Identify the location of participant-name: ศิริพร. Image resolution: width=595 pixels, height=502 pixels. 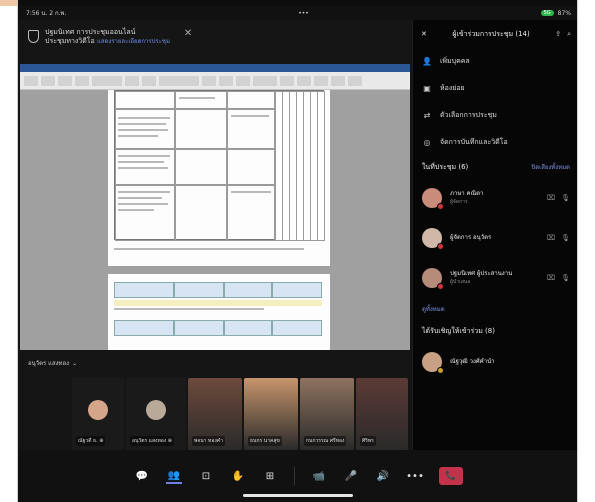
(368, 441).